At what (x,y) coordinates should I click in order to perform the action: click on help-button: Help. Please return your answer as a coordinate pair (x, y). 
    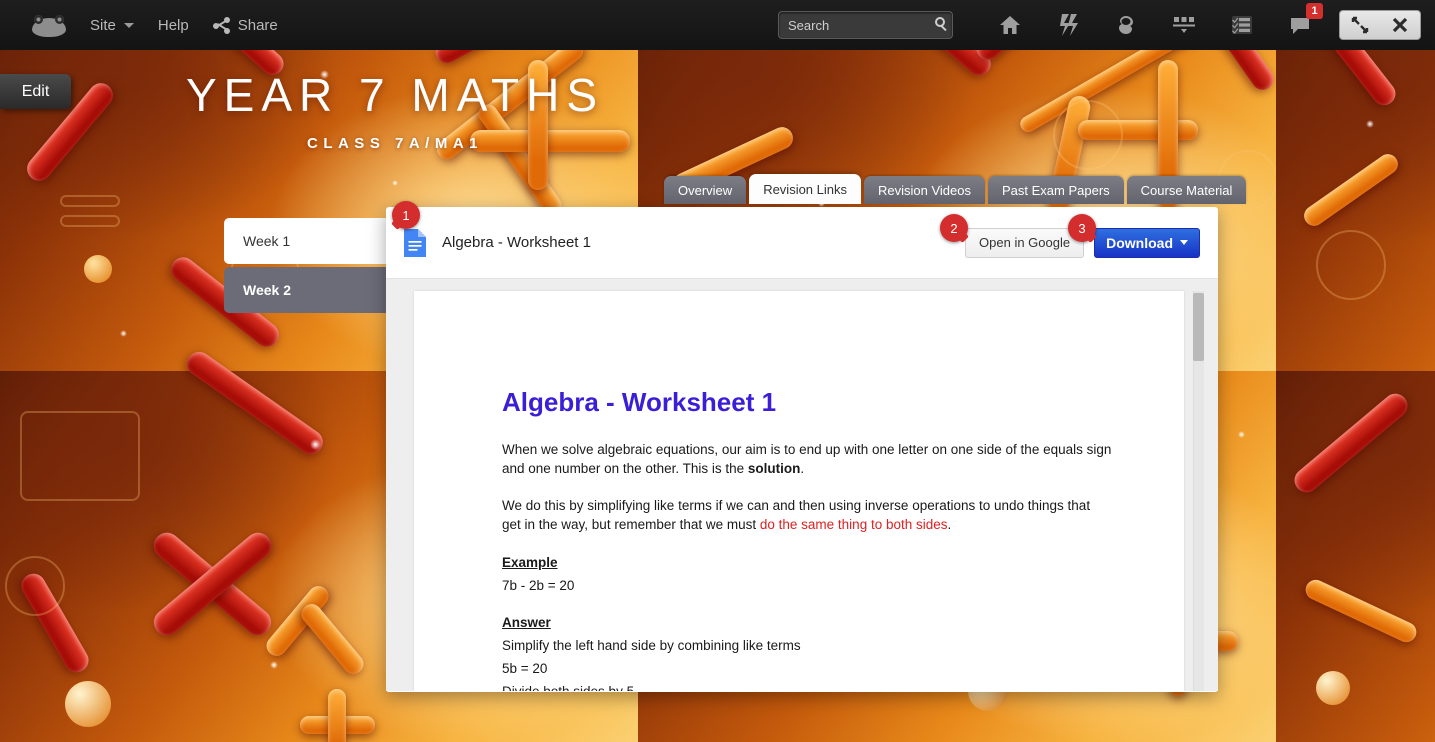
    Looking at the image, I should click on (173, 25).